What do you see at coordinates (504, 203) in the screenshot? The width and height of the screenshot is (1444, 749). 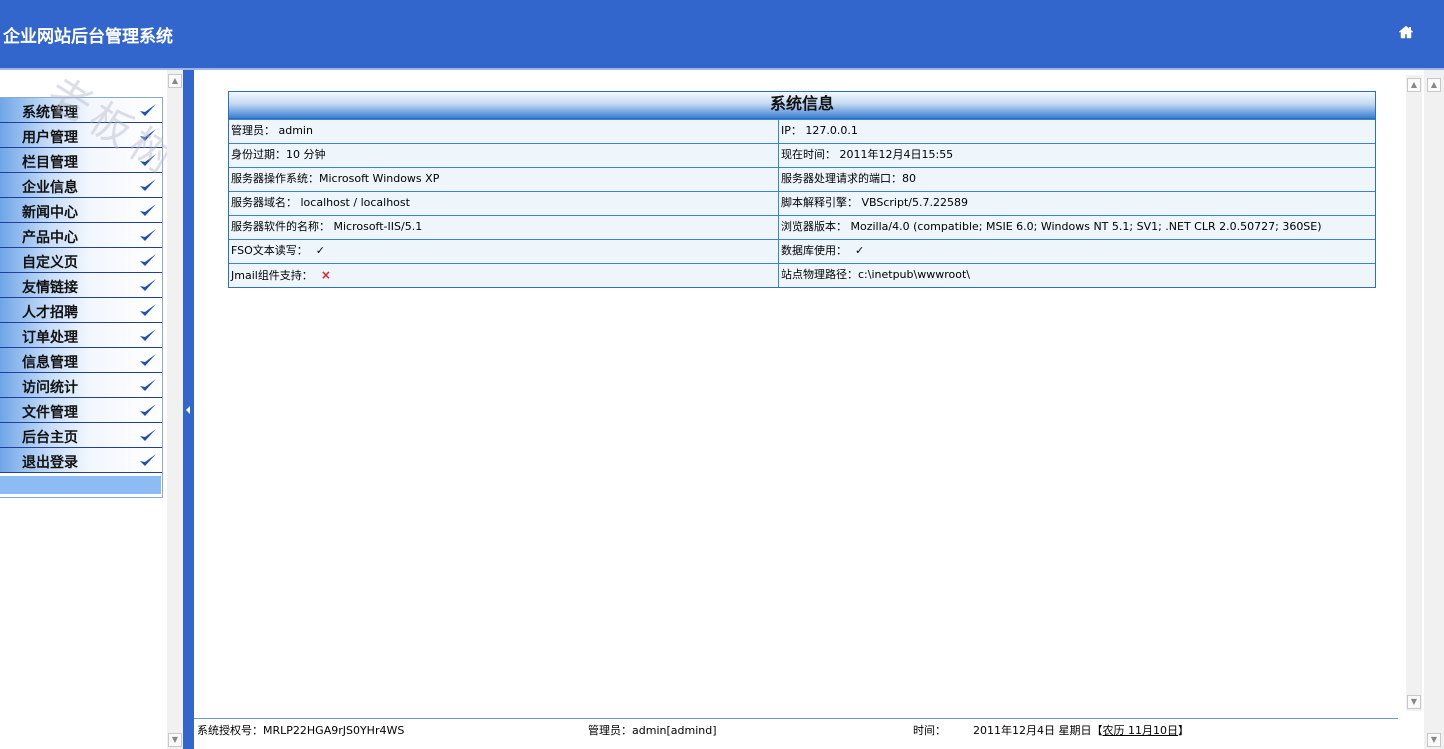 I see `info-cell-server-domain: 服务器域名： localhost / localhost` at bounding box center [504, 203].